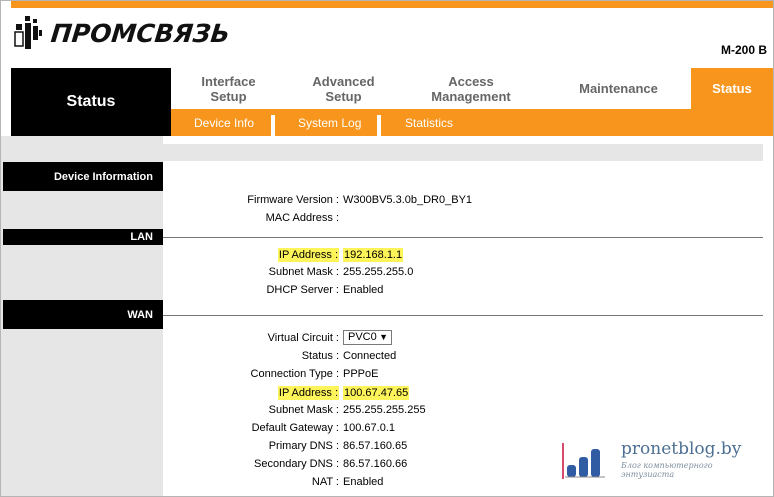  Describe the element at coordinates (463, 357) in the screenshot. I see `row-wan-status: Status : Connected` at that location.